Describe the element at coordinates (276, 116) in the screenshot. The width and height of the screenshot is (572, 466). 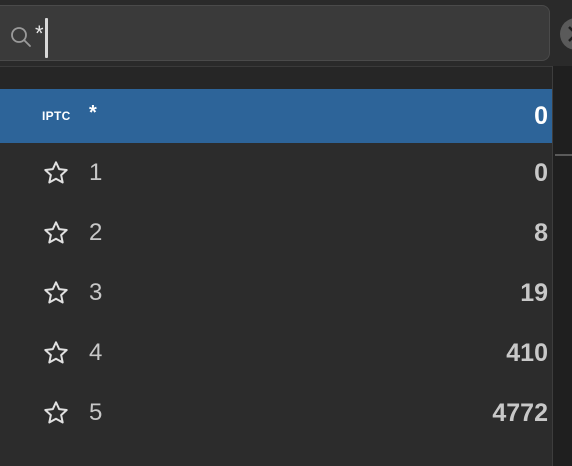
I see `list-item-selected: IPTC * 0` at that location.